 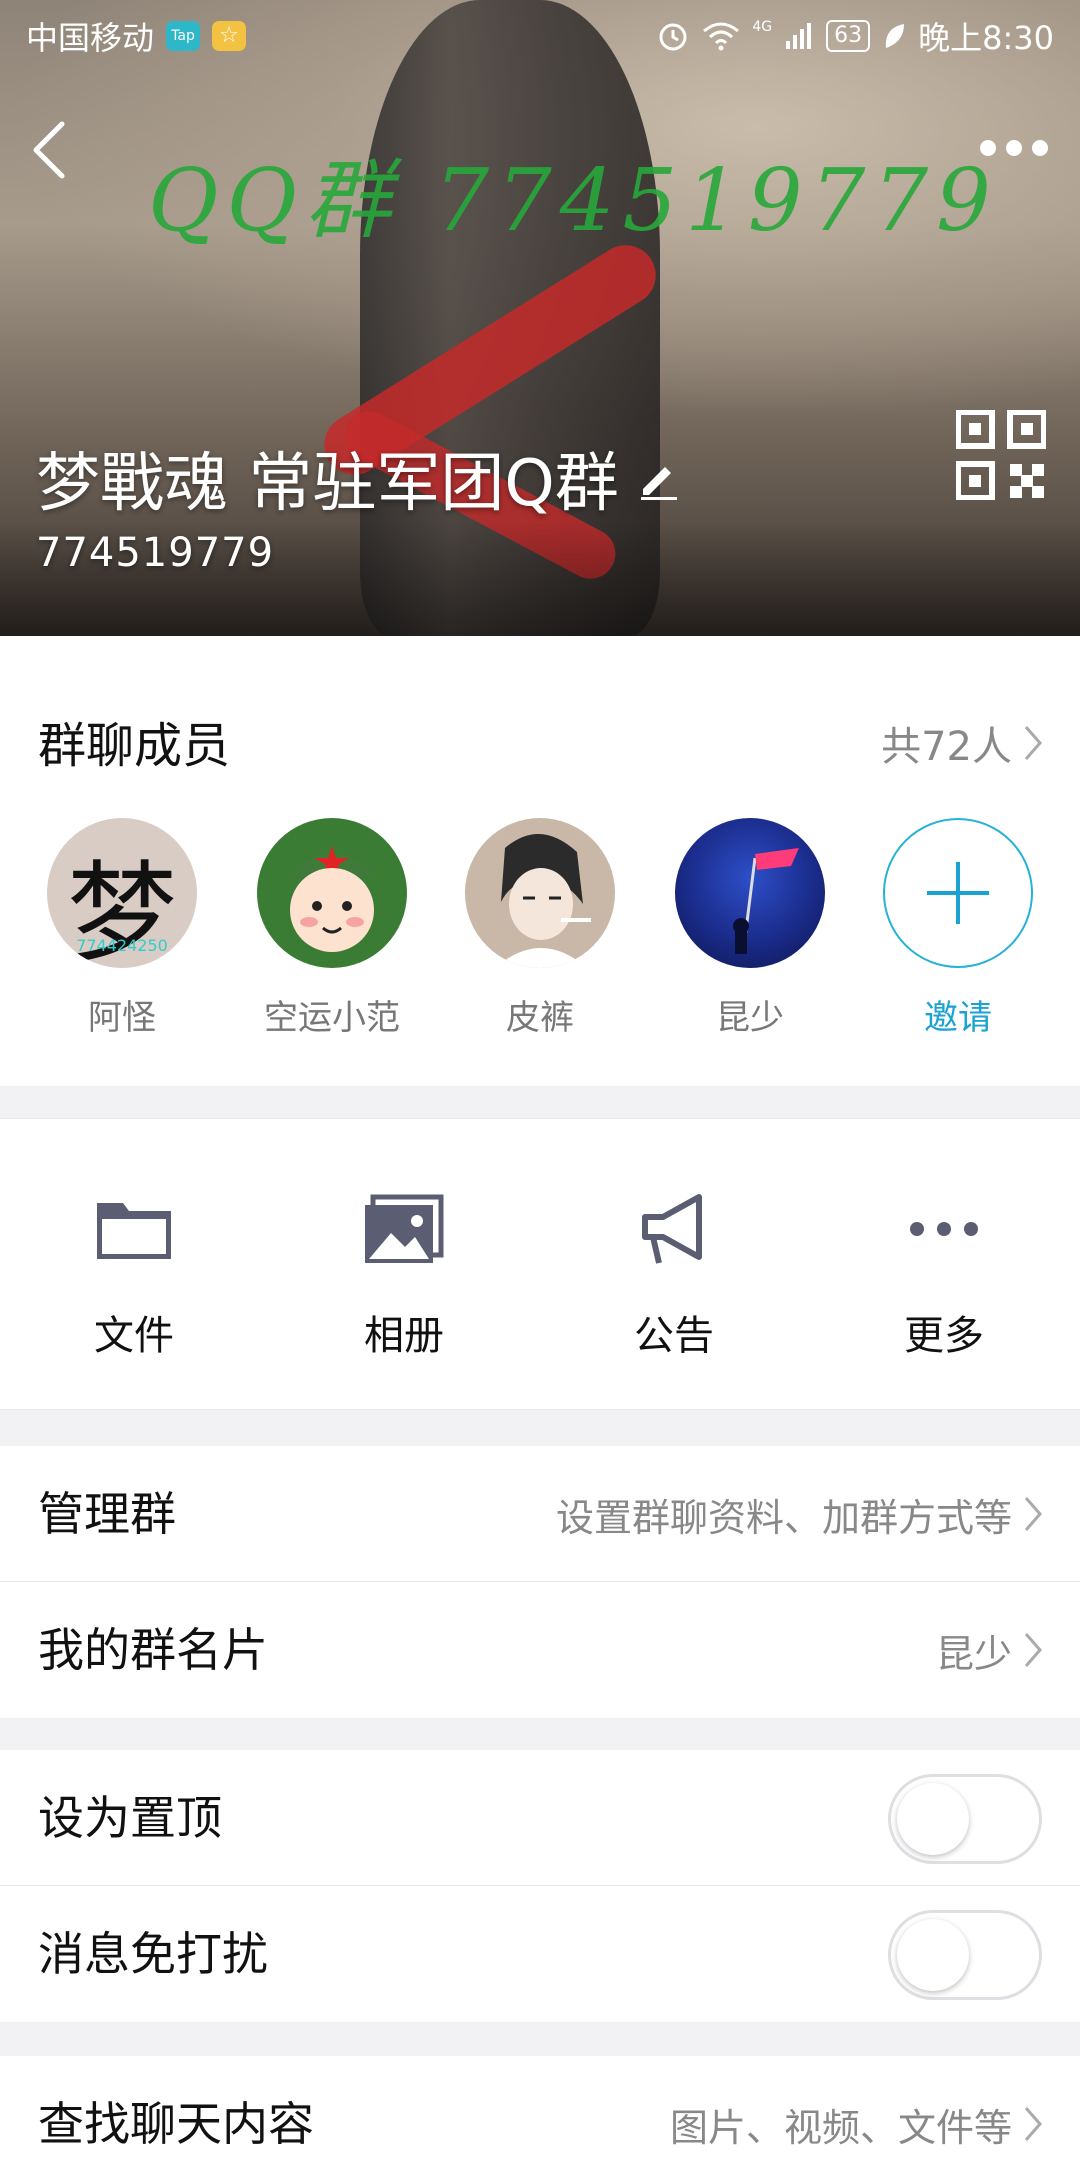 What do you see at coordinates (229, 36) in the screenshot?
I see `star-badge-icon: ☆` at bounding box center [229, 36].